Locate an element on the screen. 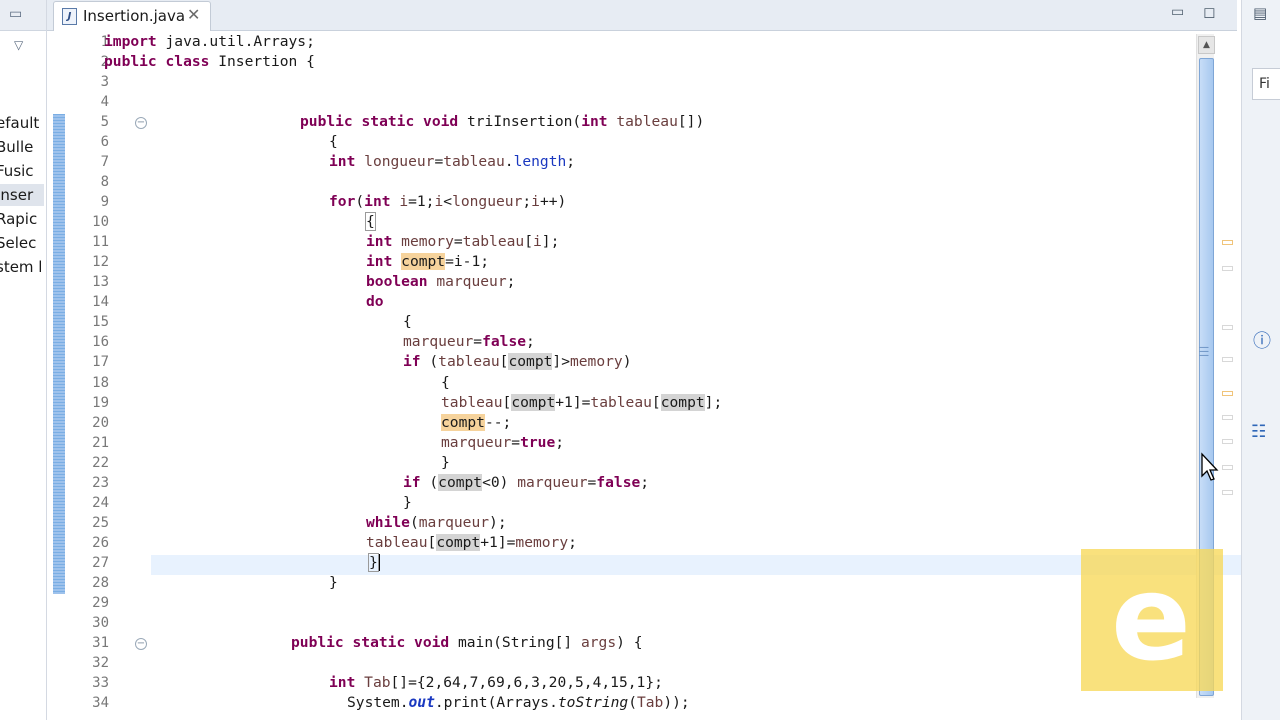 This screenshot has width=1280, height=720. watermark-letter: e is located at coordinates (1151, 618).